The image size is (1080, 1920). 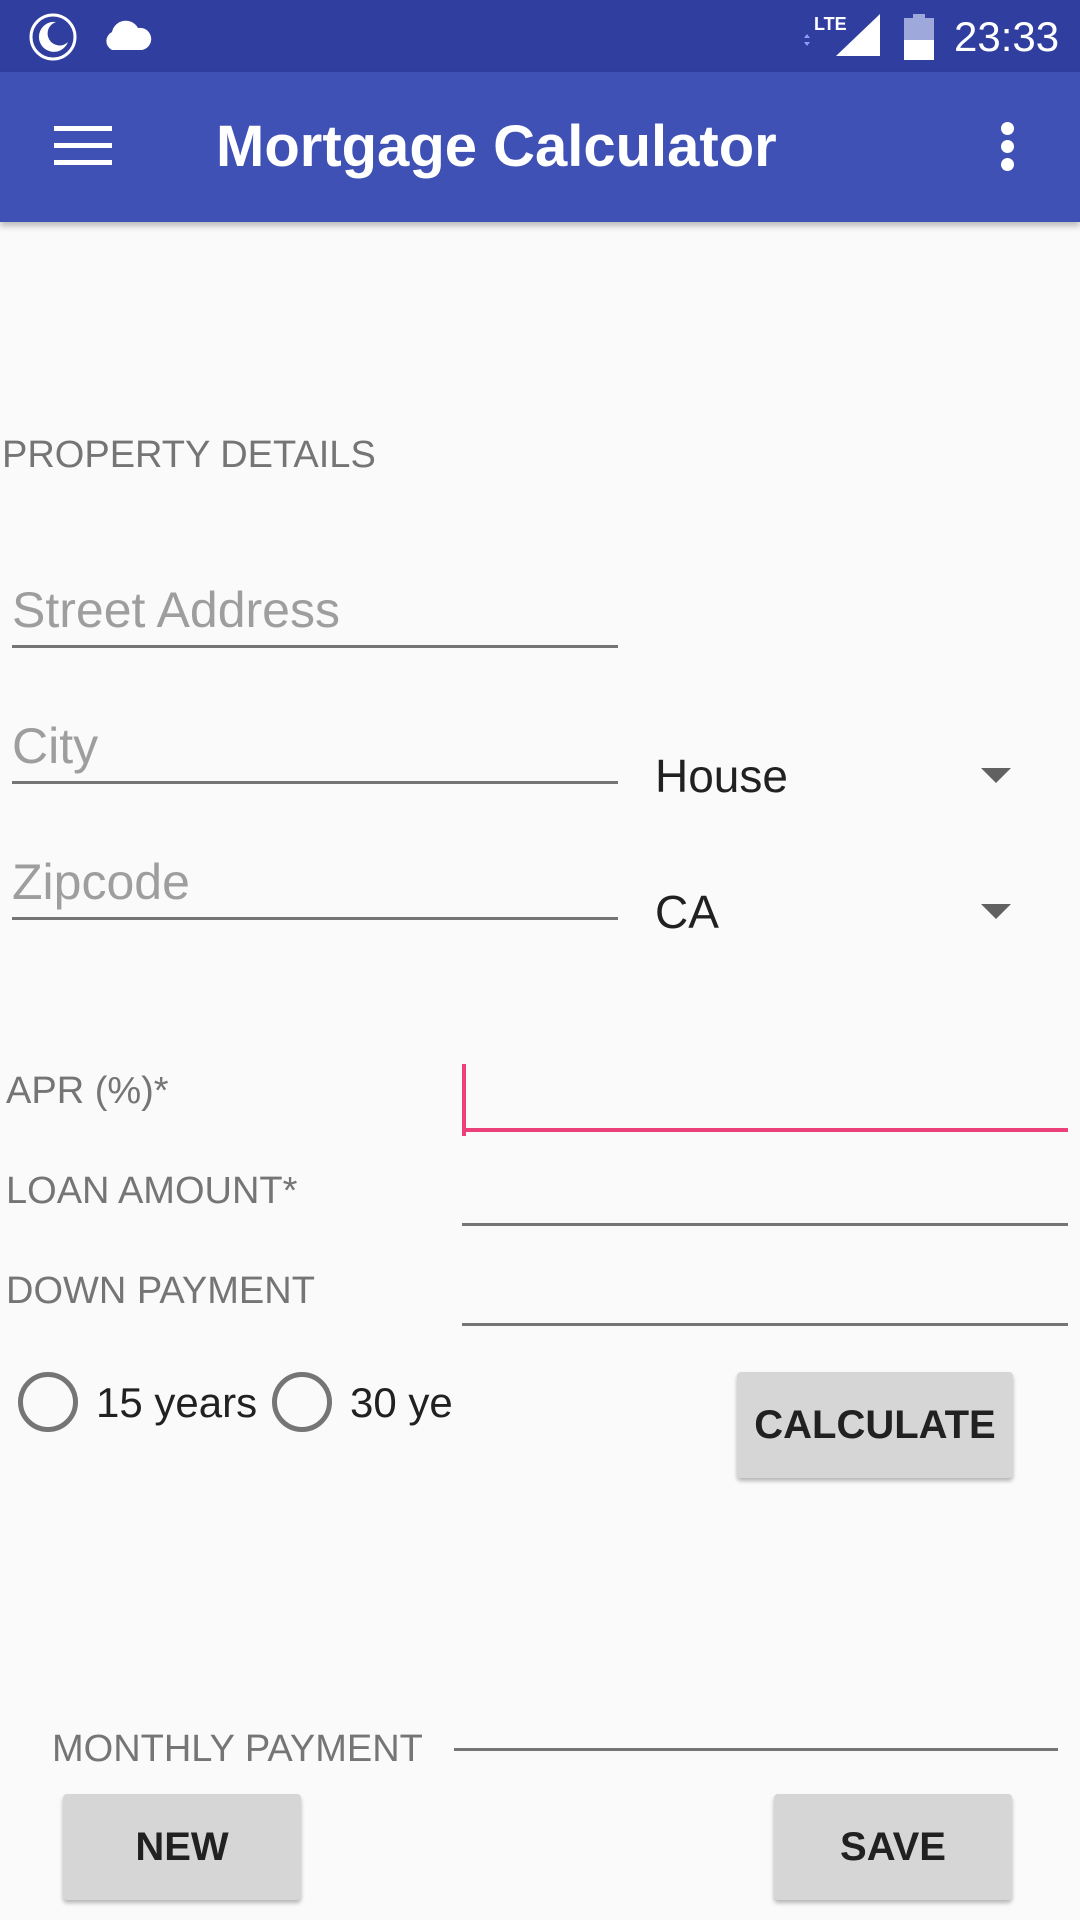 What do you see at coordinates (845, 775) in the screenshot?
I see `property-type-spinner: House` at bounding box center [845, 775].